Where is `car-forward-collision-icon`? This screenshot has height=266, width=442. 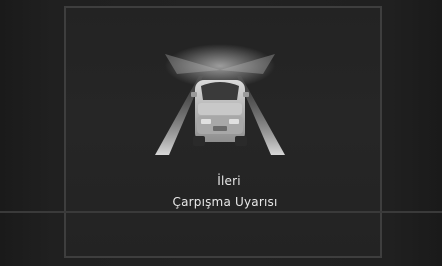
car-forward-collision-icon is located at coordinates (220, 99).